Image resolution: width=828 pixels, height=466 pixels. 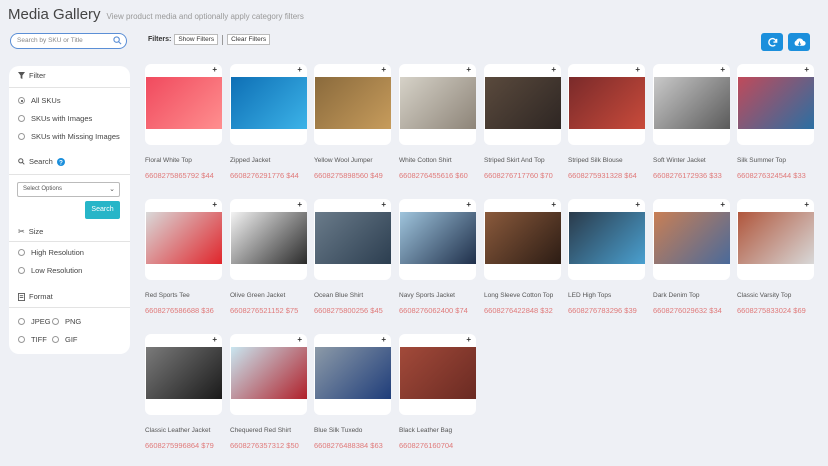 I want to click on product-sku-price: 6608276586688 $36, so click(x=179, y=310).